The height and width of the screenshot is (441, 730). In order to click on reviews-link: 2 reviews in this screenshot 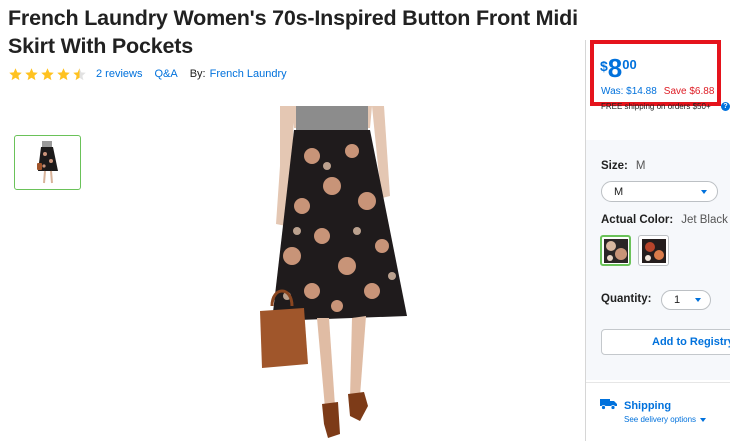, I will do `click(119, 74)`.